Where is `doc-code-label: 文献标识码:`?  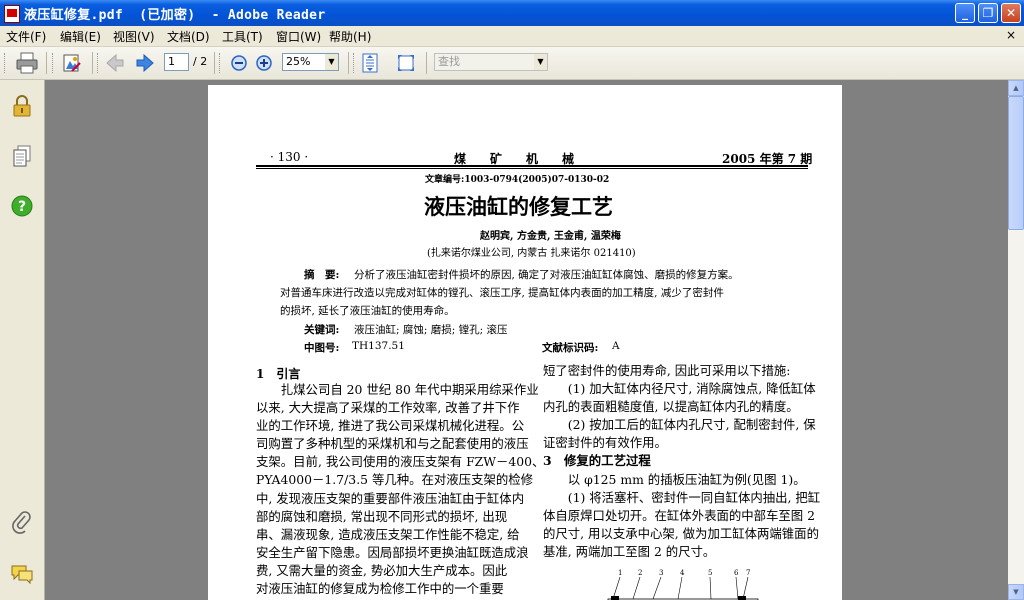
doc-code-label: 文献标识码: is located at coordinates (570, 348).